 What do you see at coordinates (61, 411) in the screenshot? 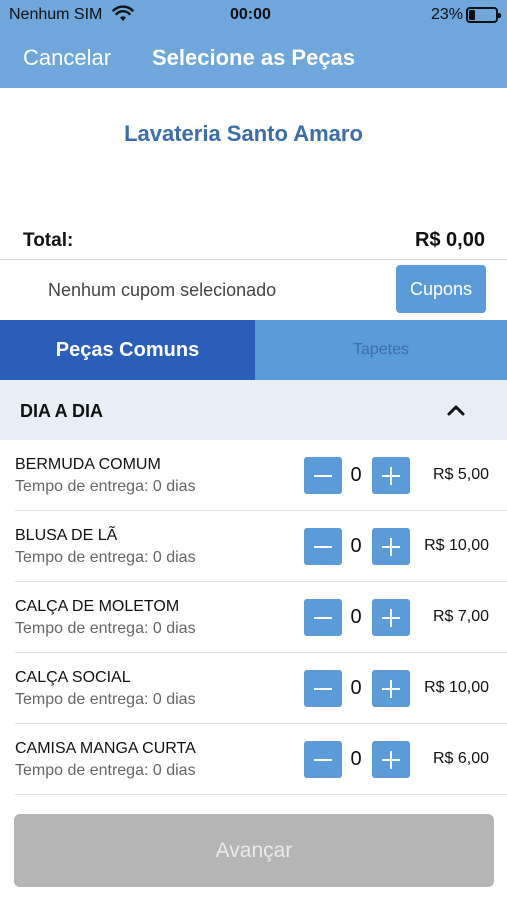
I see `section-title: DIA A DIA` at bounding box center [61, 411].